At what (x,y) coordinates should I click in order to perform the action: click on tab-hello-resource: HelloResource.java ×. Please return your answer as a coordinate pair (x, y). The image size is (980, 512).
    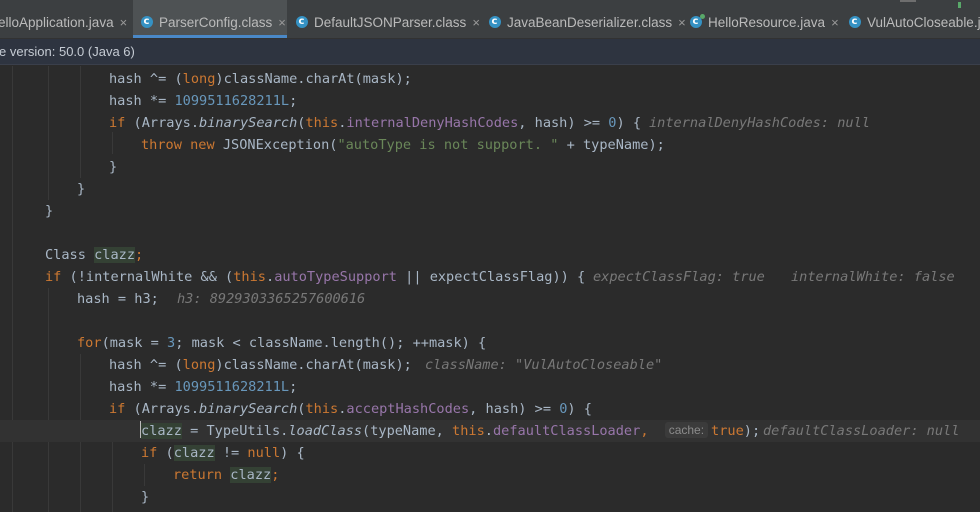
    Looking at the image, I should click on (763, 19).